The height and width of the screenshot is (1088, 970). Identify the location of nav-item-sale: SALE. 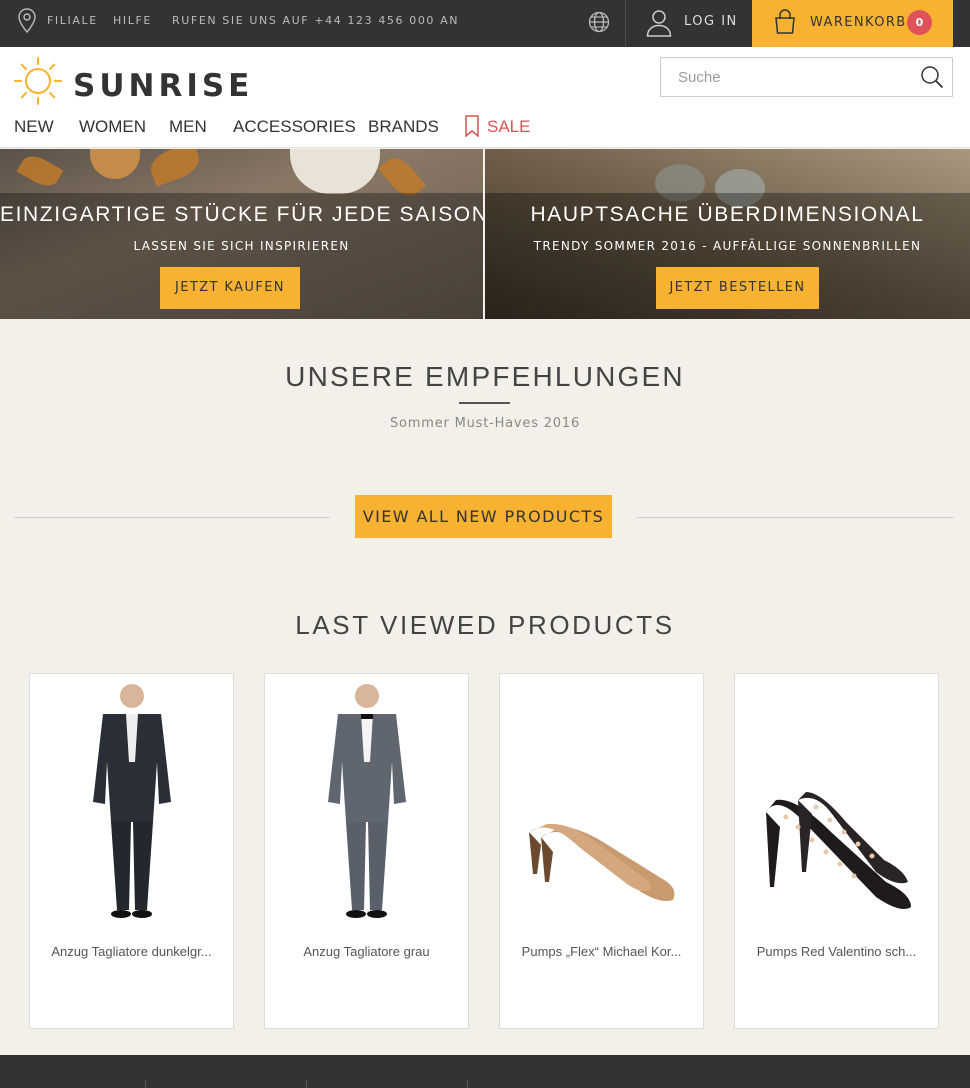
(508, 127).